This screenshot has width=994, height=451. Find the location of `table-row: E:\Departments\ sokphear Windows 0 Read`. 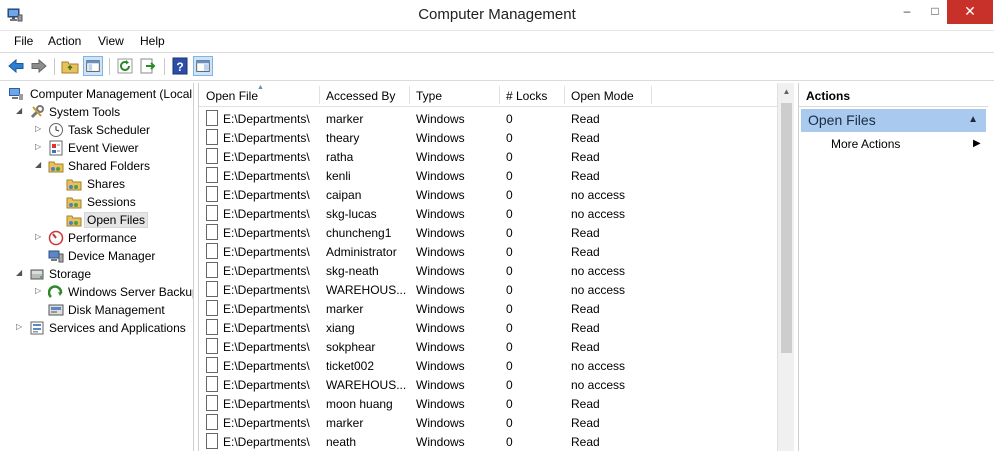

table-row: E:\Departments\ sokphear Windows 0 Read is located at coordinates (488, 346).